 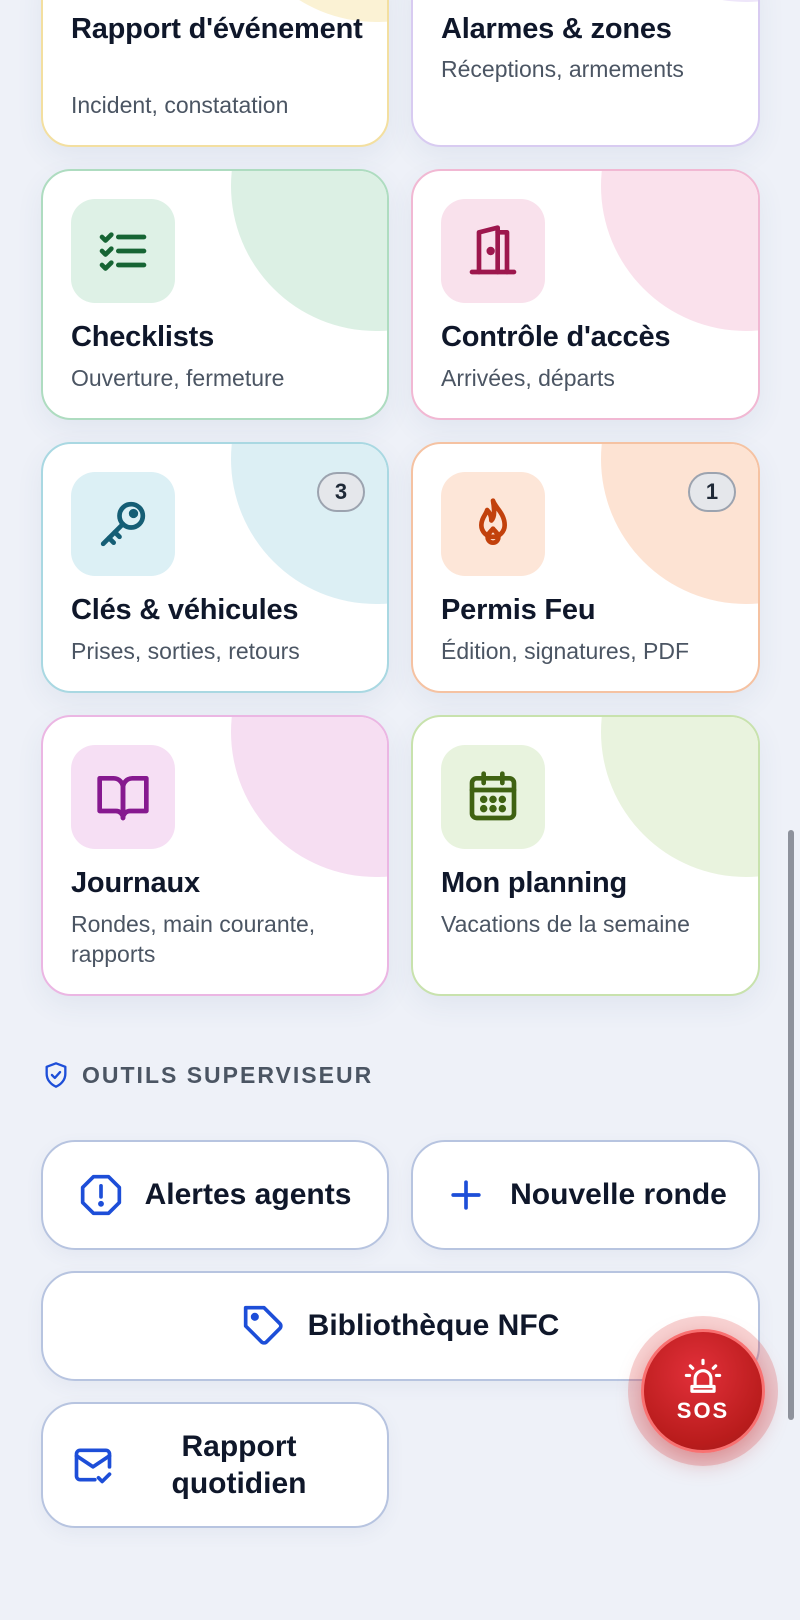 What do you see at coordinates (56, 1075) in the screenshot?
I see `shield-check-icon` at bounding box center [56, 1075].